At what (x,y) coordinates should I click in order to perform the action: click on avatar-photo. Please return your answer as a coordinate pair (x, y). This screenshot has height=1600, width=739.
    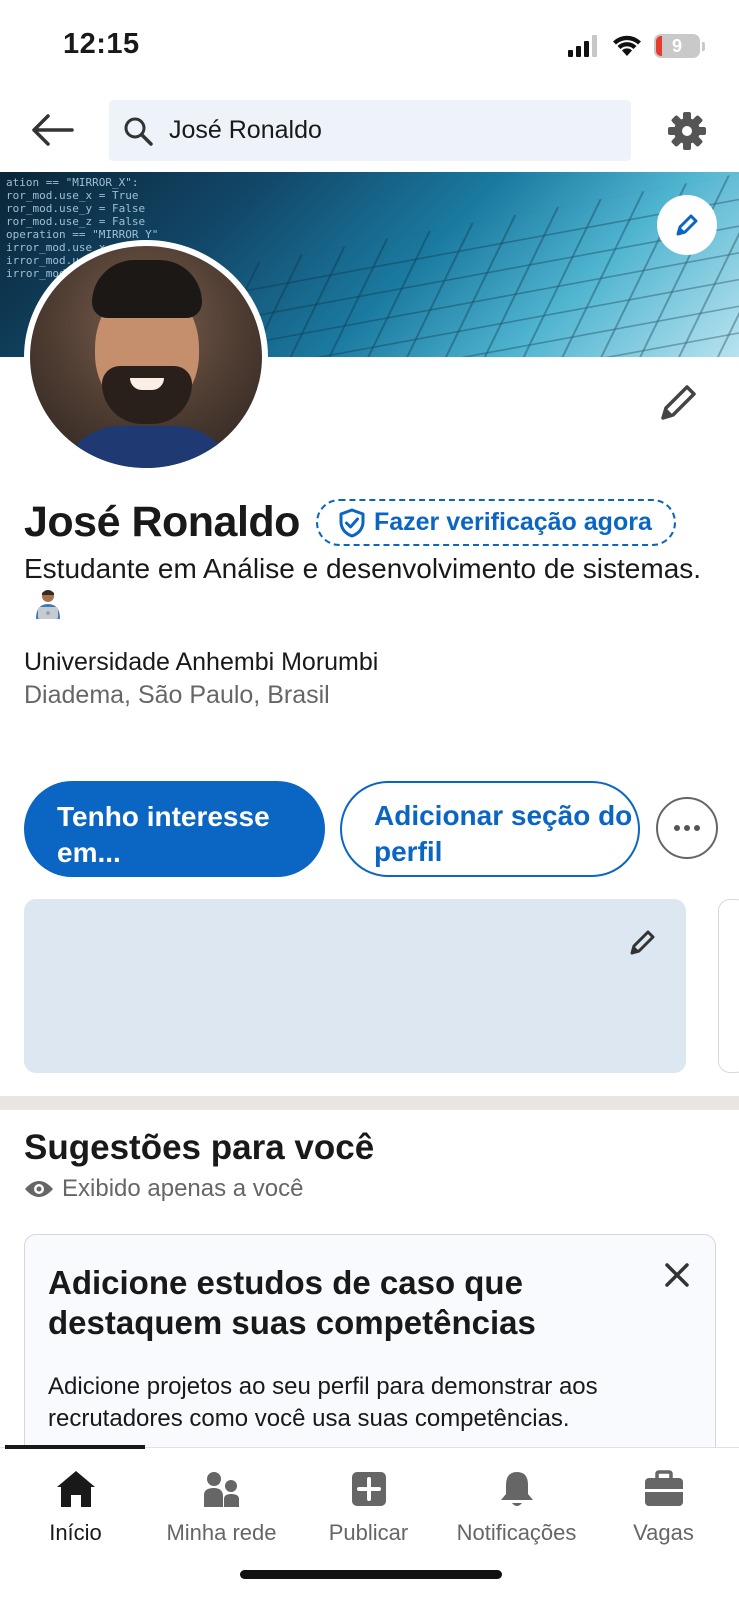
    Looking at the image, I should click on (146, 357).